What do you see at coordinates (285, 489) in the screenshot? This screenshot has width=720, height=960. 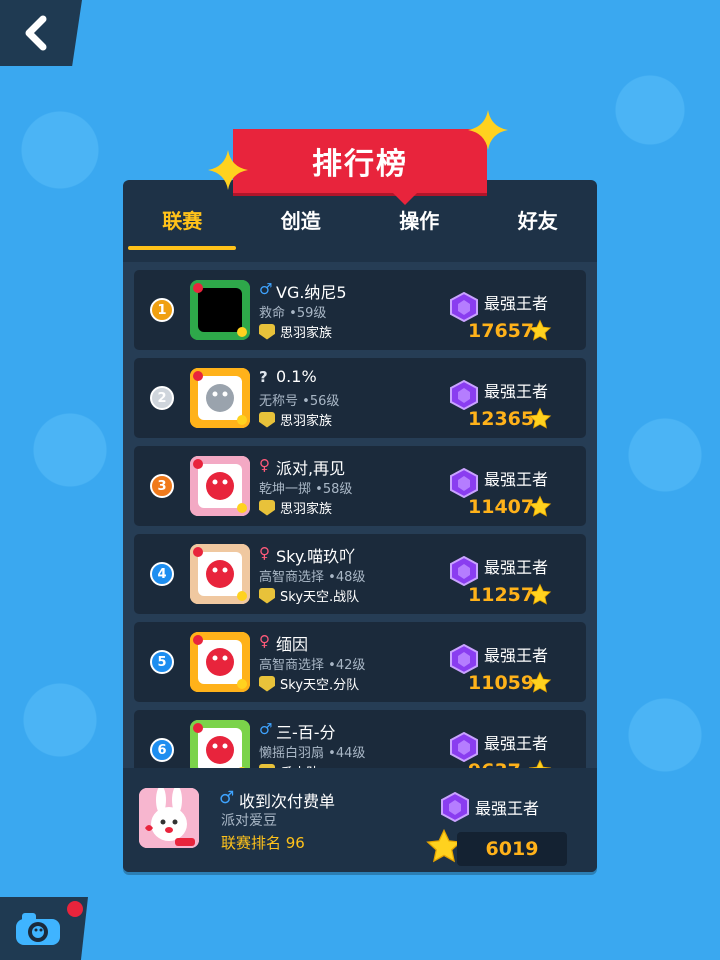 I see `player-title: 乾坤一掷` at bounding box center [285, 489].